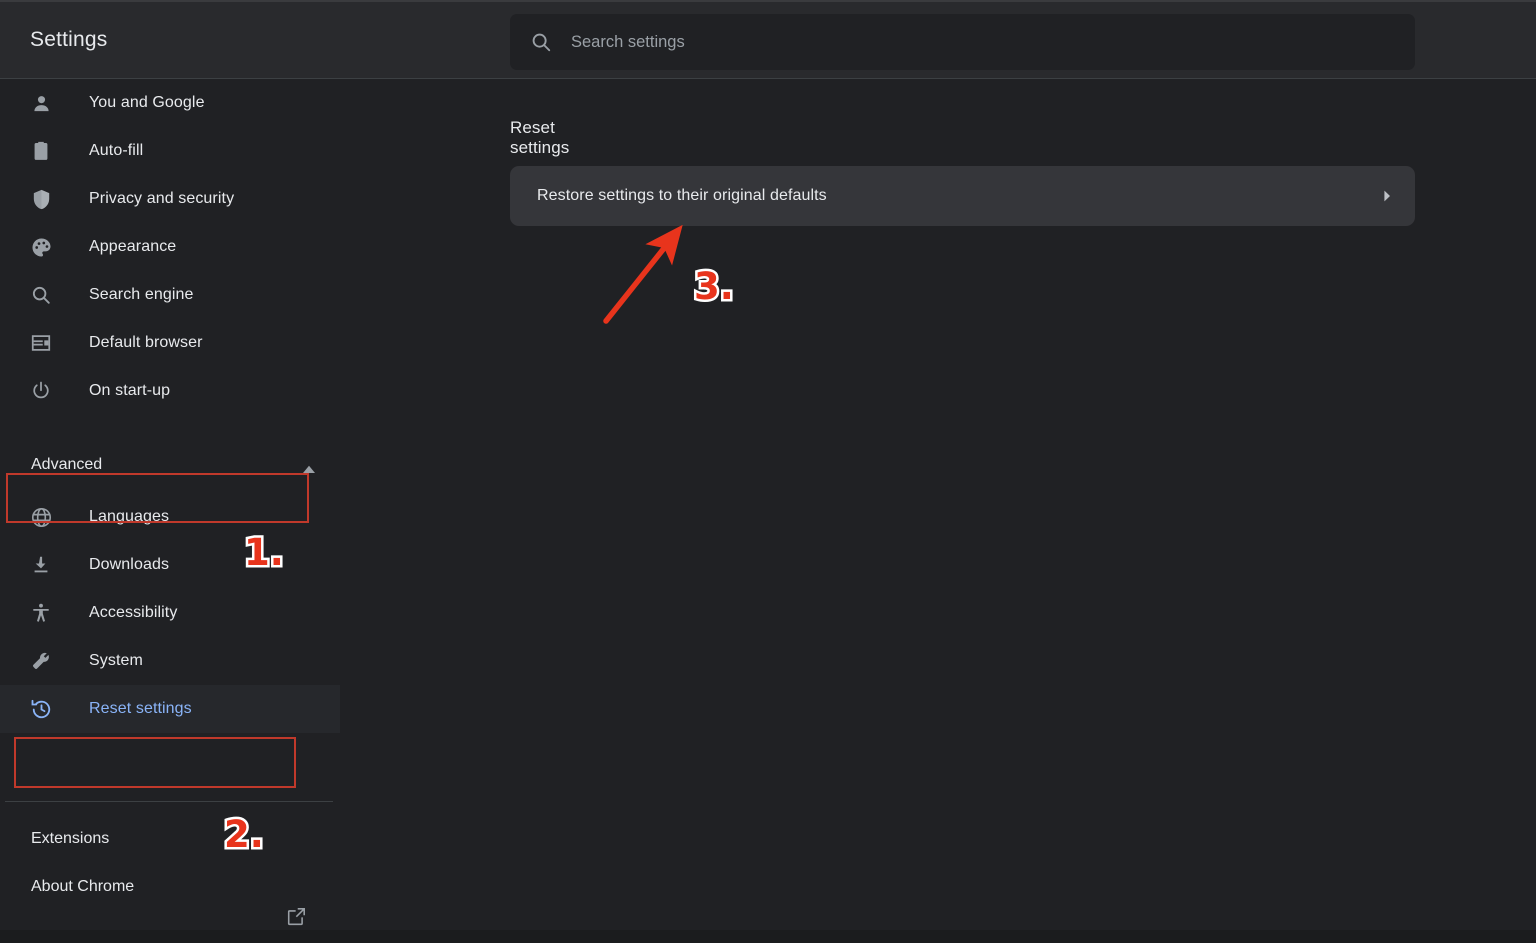 The width and height of the screenshot is (1536, 943). Describe the element at coordinates (133, 246) in the screenshot. I see `sidebar-item-label: Appearance` at that location.